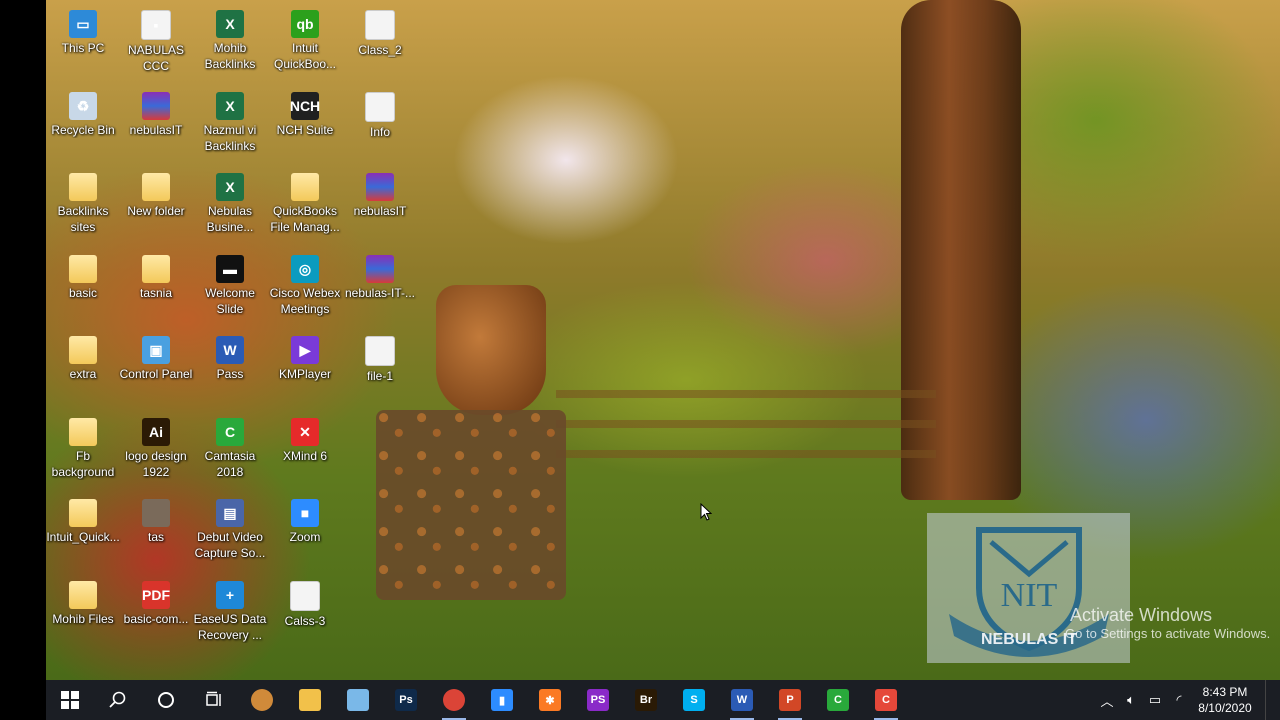 The height and width of the screenshot is (720, 1280). I want to click on taskbar-app-word: W, so click(742, 700).